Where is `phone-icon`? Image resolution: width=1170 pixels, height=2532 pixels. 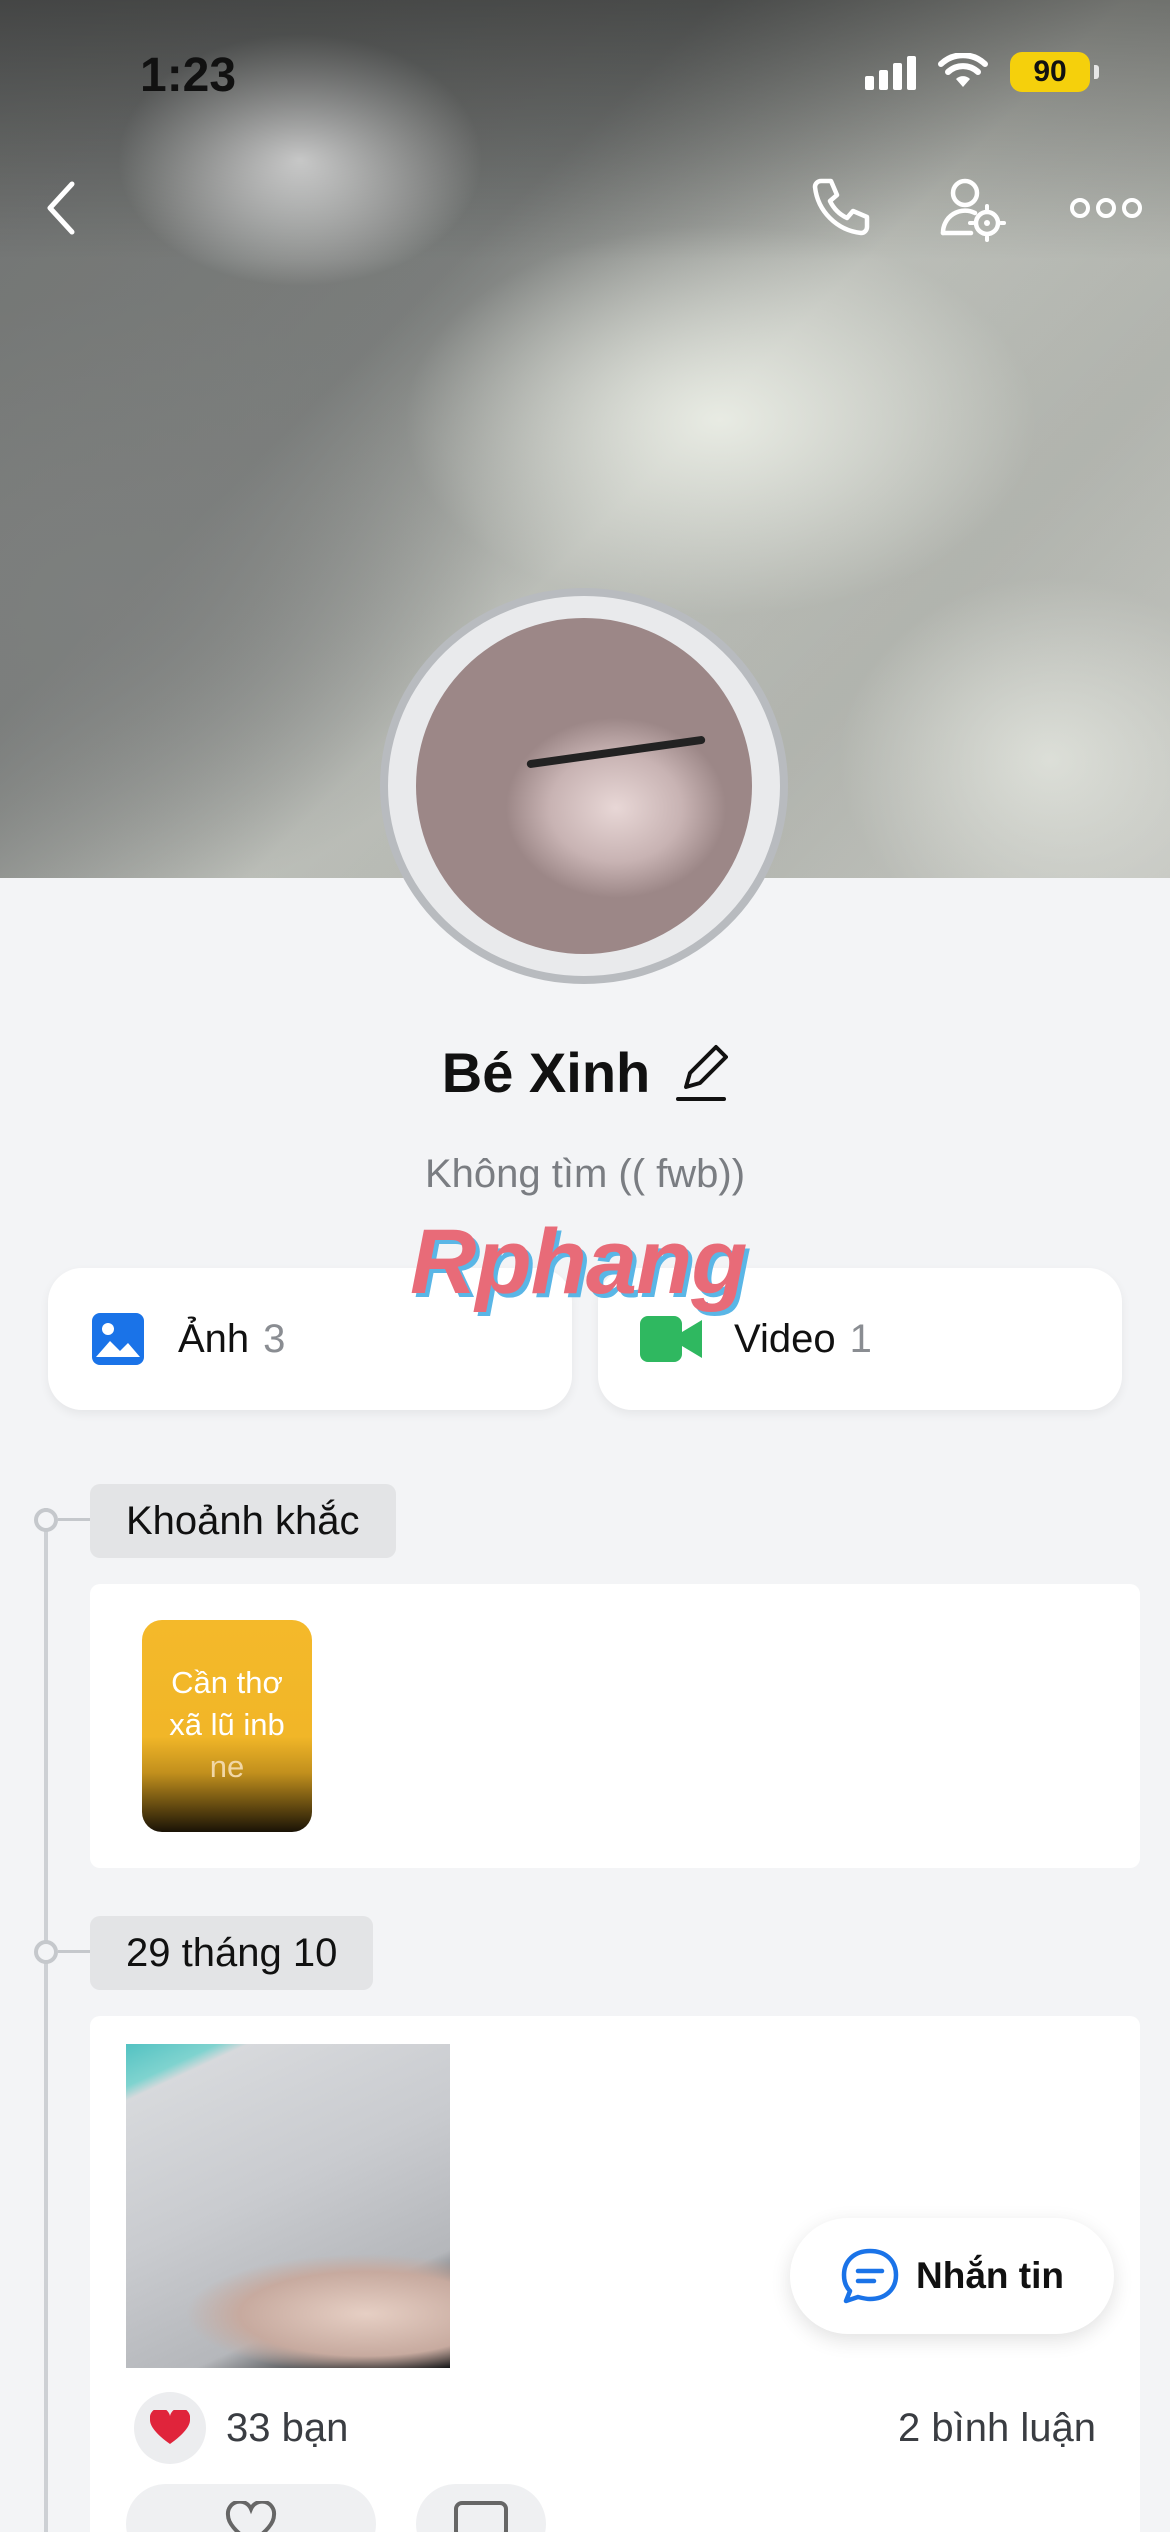
phone-icon is located at coordinates (841, 207).